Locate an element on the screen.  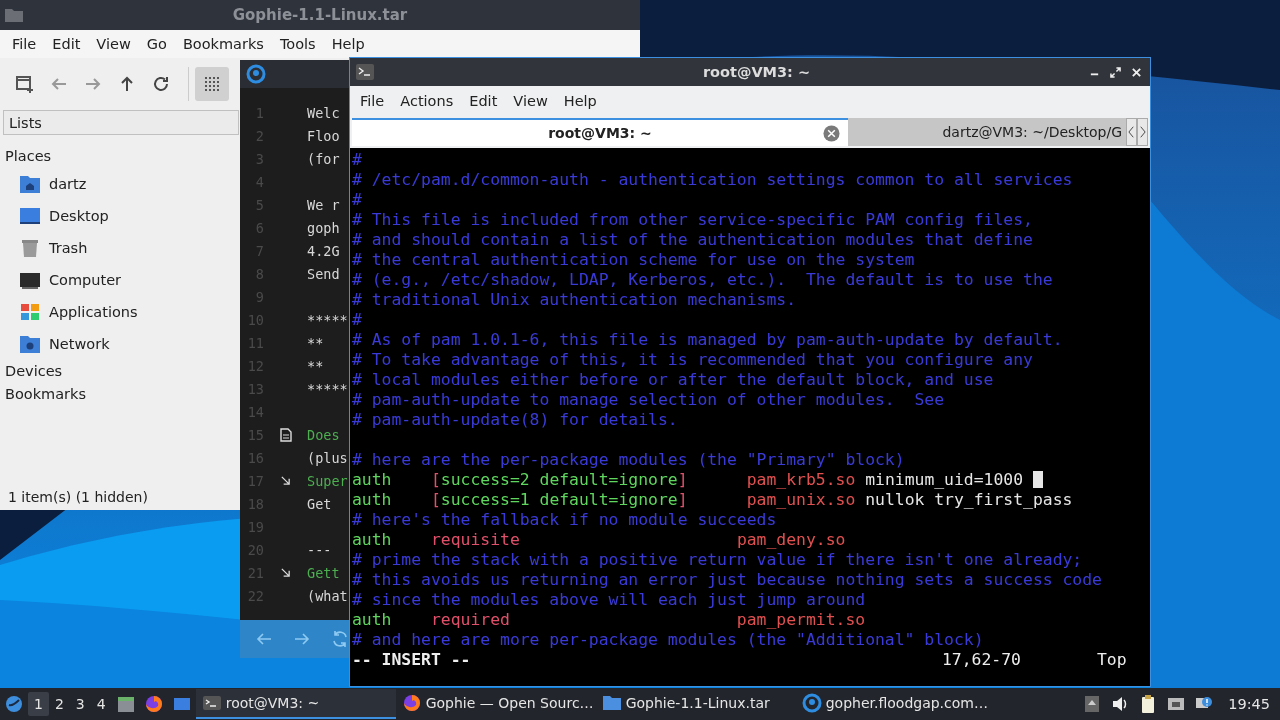
scroll-position: Top is located at coordinates (1112, 660).